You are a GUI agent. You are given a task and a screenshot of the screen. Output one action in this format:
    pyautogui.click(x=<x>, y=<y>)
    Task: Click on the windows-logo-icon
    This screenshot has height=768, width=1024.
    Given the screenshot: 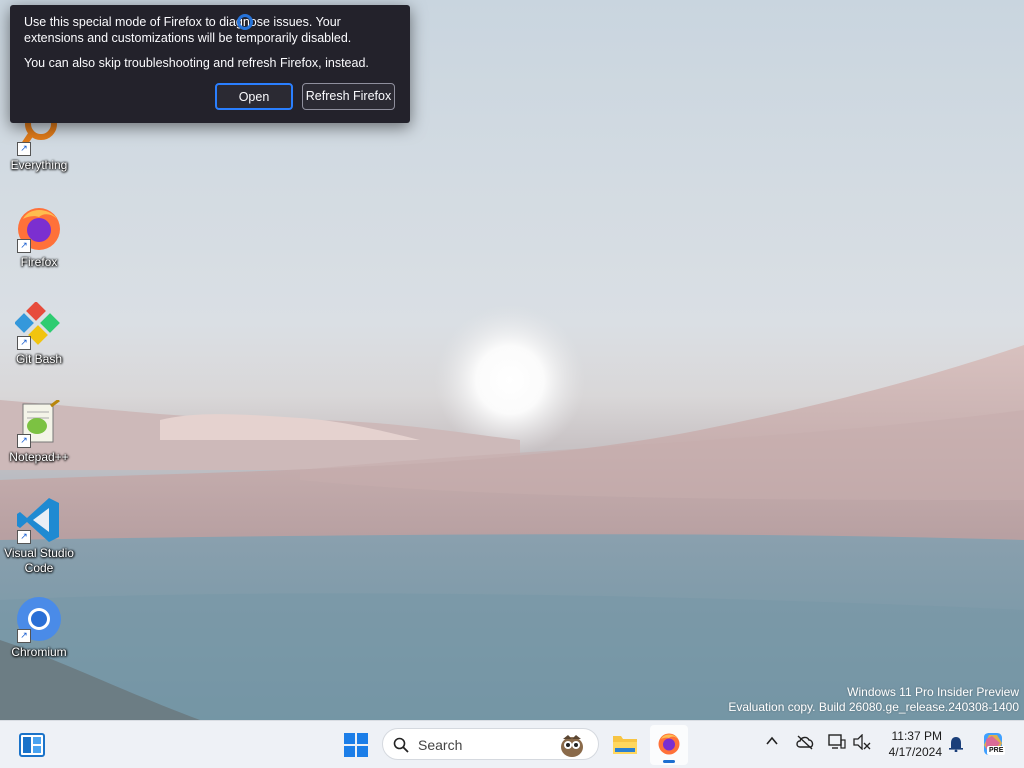 What is the action you would take?
    pyautogui.click(x=356, y=745)
    